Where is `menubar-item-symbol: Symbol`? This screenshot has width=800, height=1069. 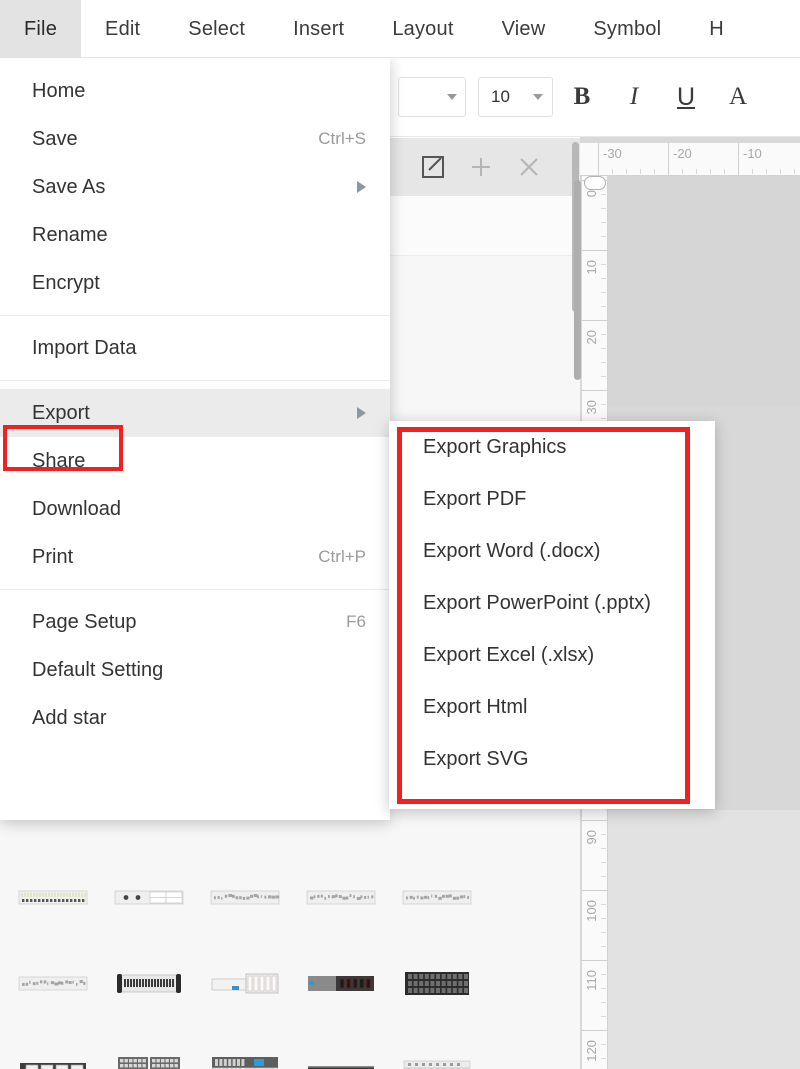
menubar-item-symbol: Symbol is located at coordinates (627, 29).